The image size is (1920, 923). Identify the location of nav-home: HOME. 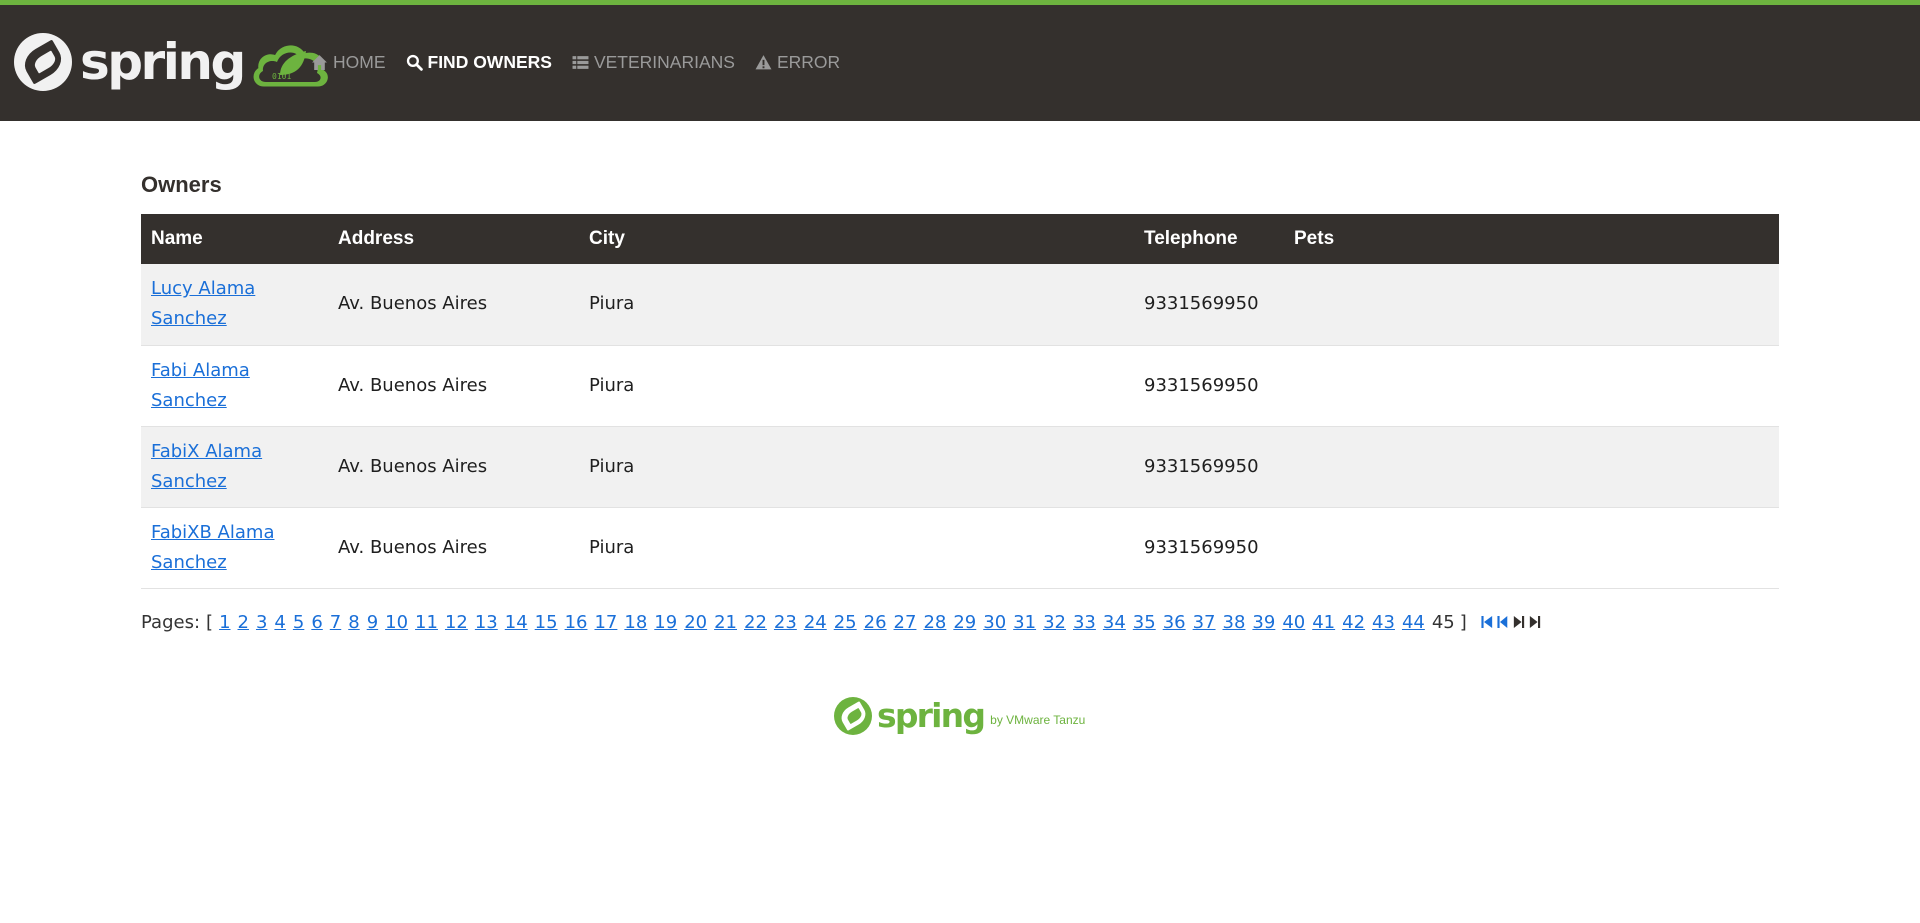
(348, 62).